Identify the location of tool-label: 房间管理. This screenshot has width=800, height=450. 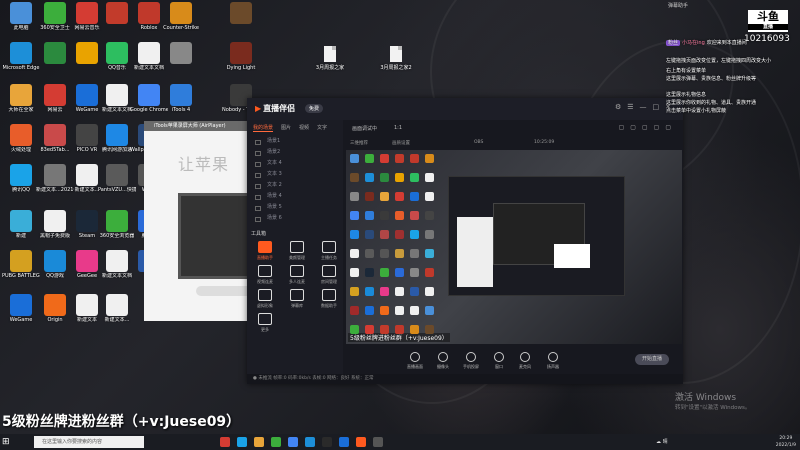
(329, 281).